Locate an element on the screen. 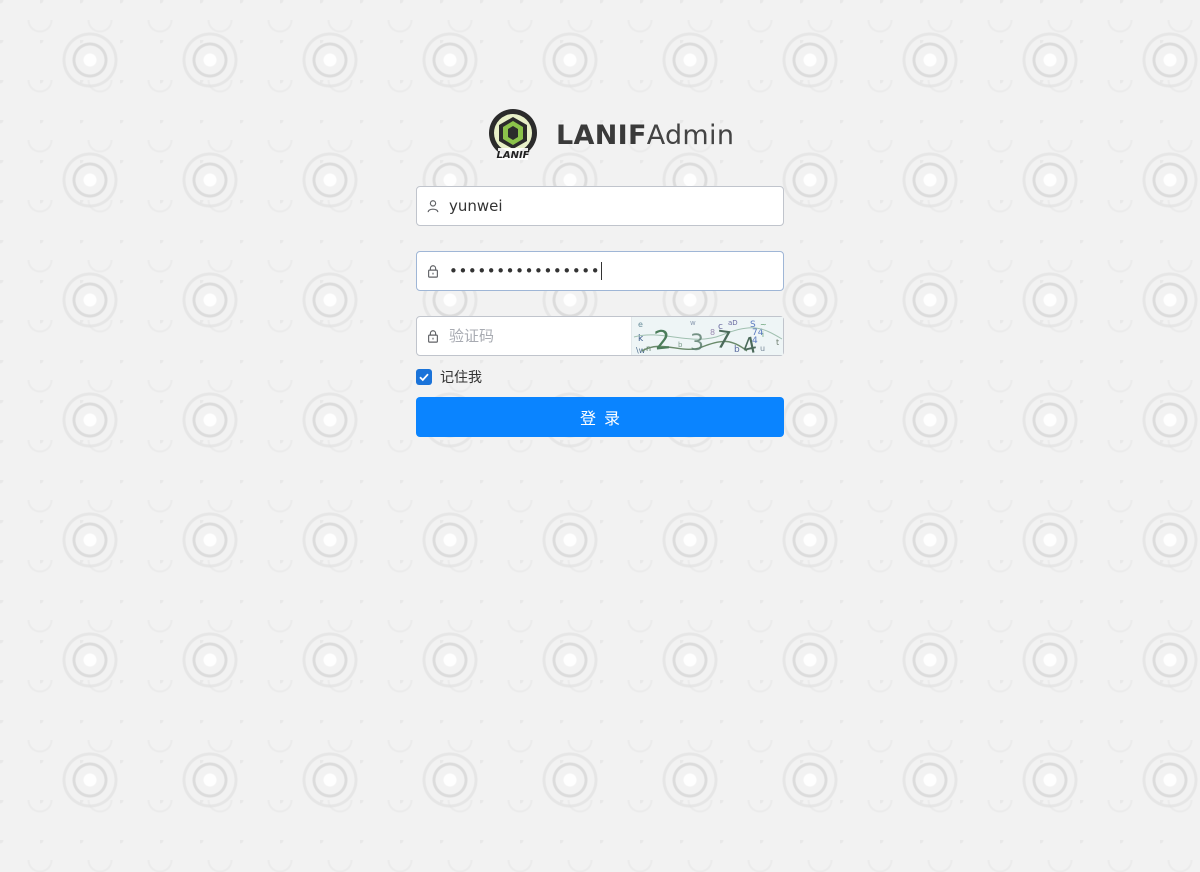  username-input is located at coordinates (616, 206).